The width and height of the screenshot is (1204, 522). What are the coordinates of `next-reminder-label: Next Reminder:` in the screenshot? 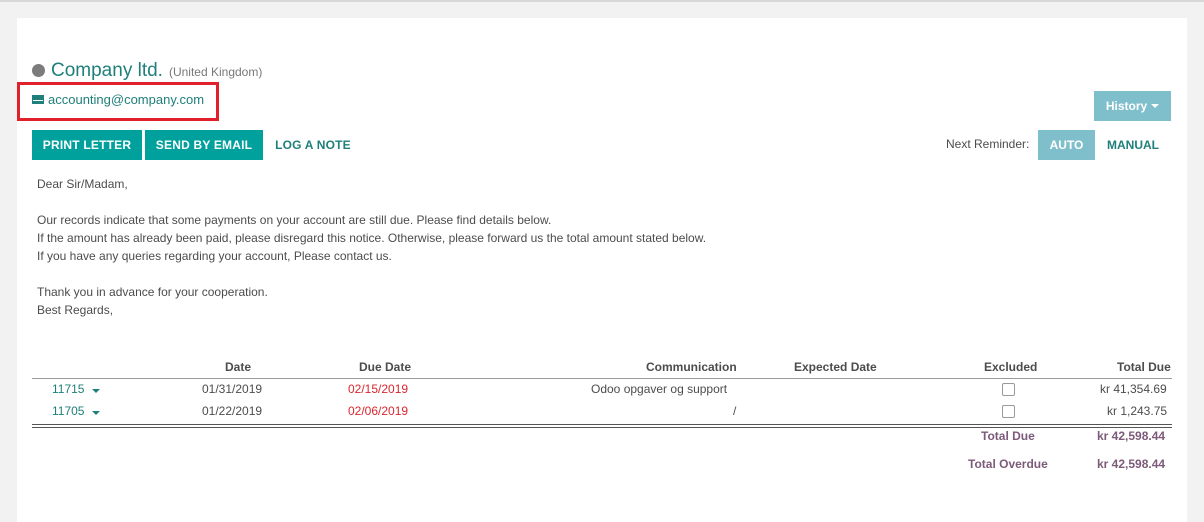 It's located at (988, 144).